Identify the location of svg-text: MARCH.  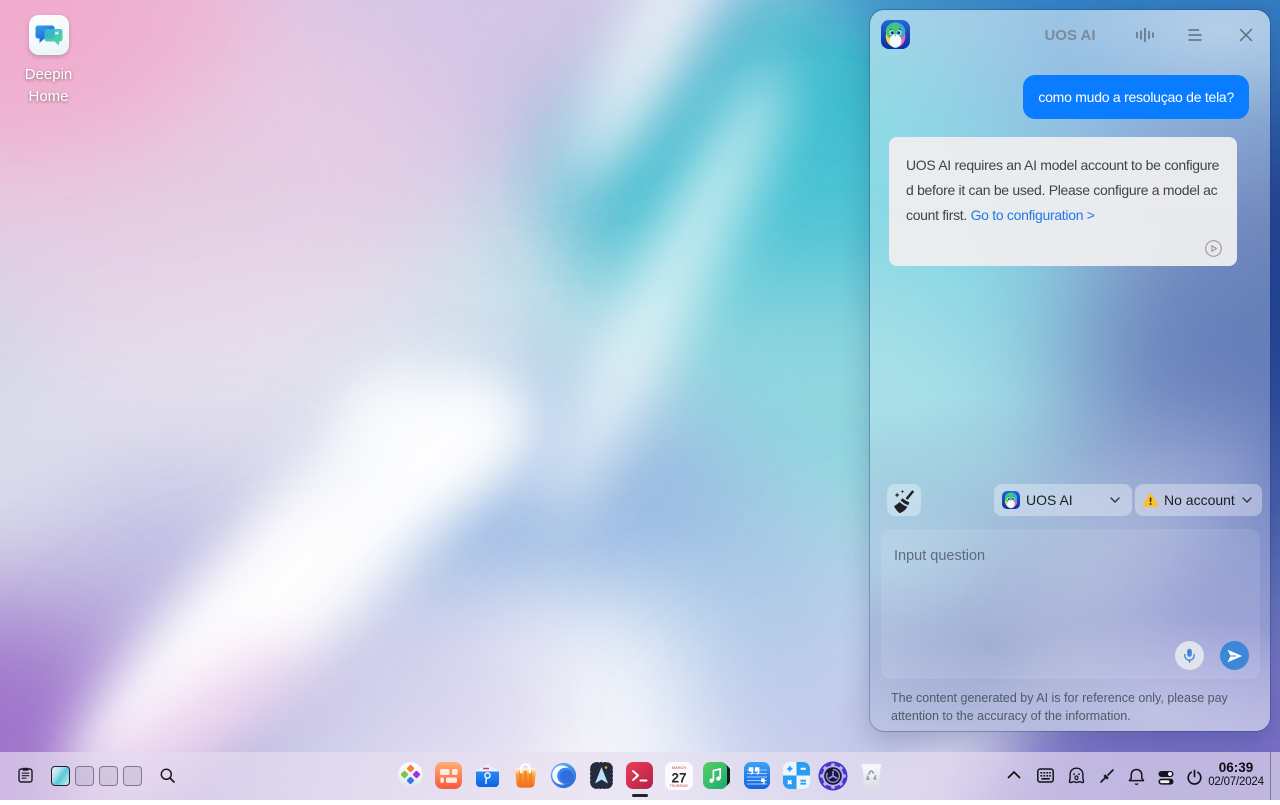
(679, 767).